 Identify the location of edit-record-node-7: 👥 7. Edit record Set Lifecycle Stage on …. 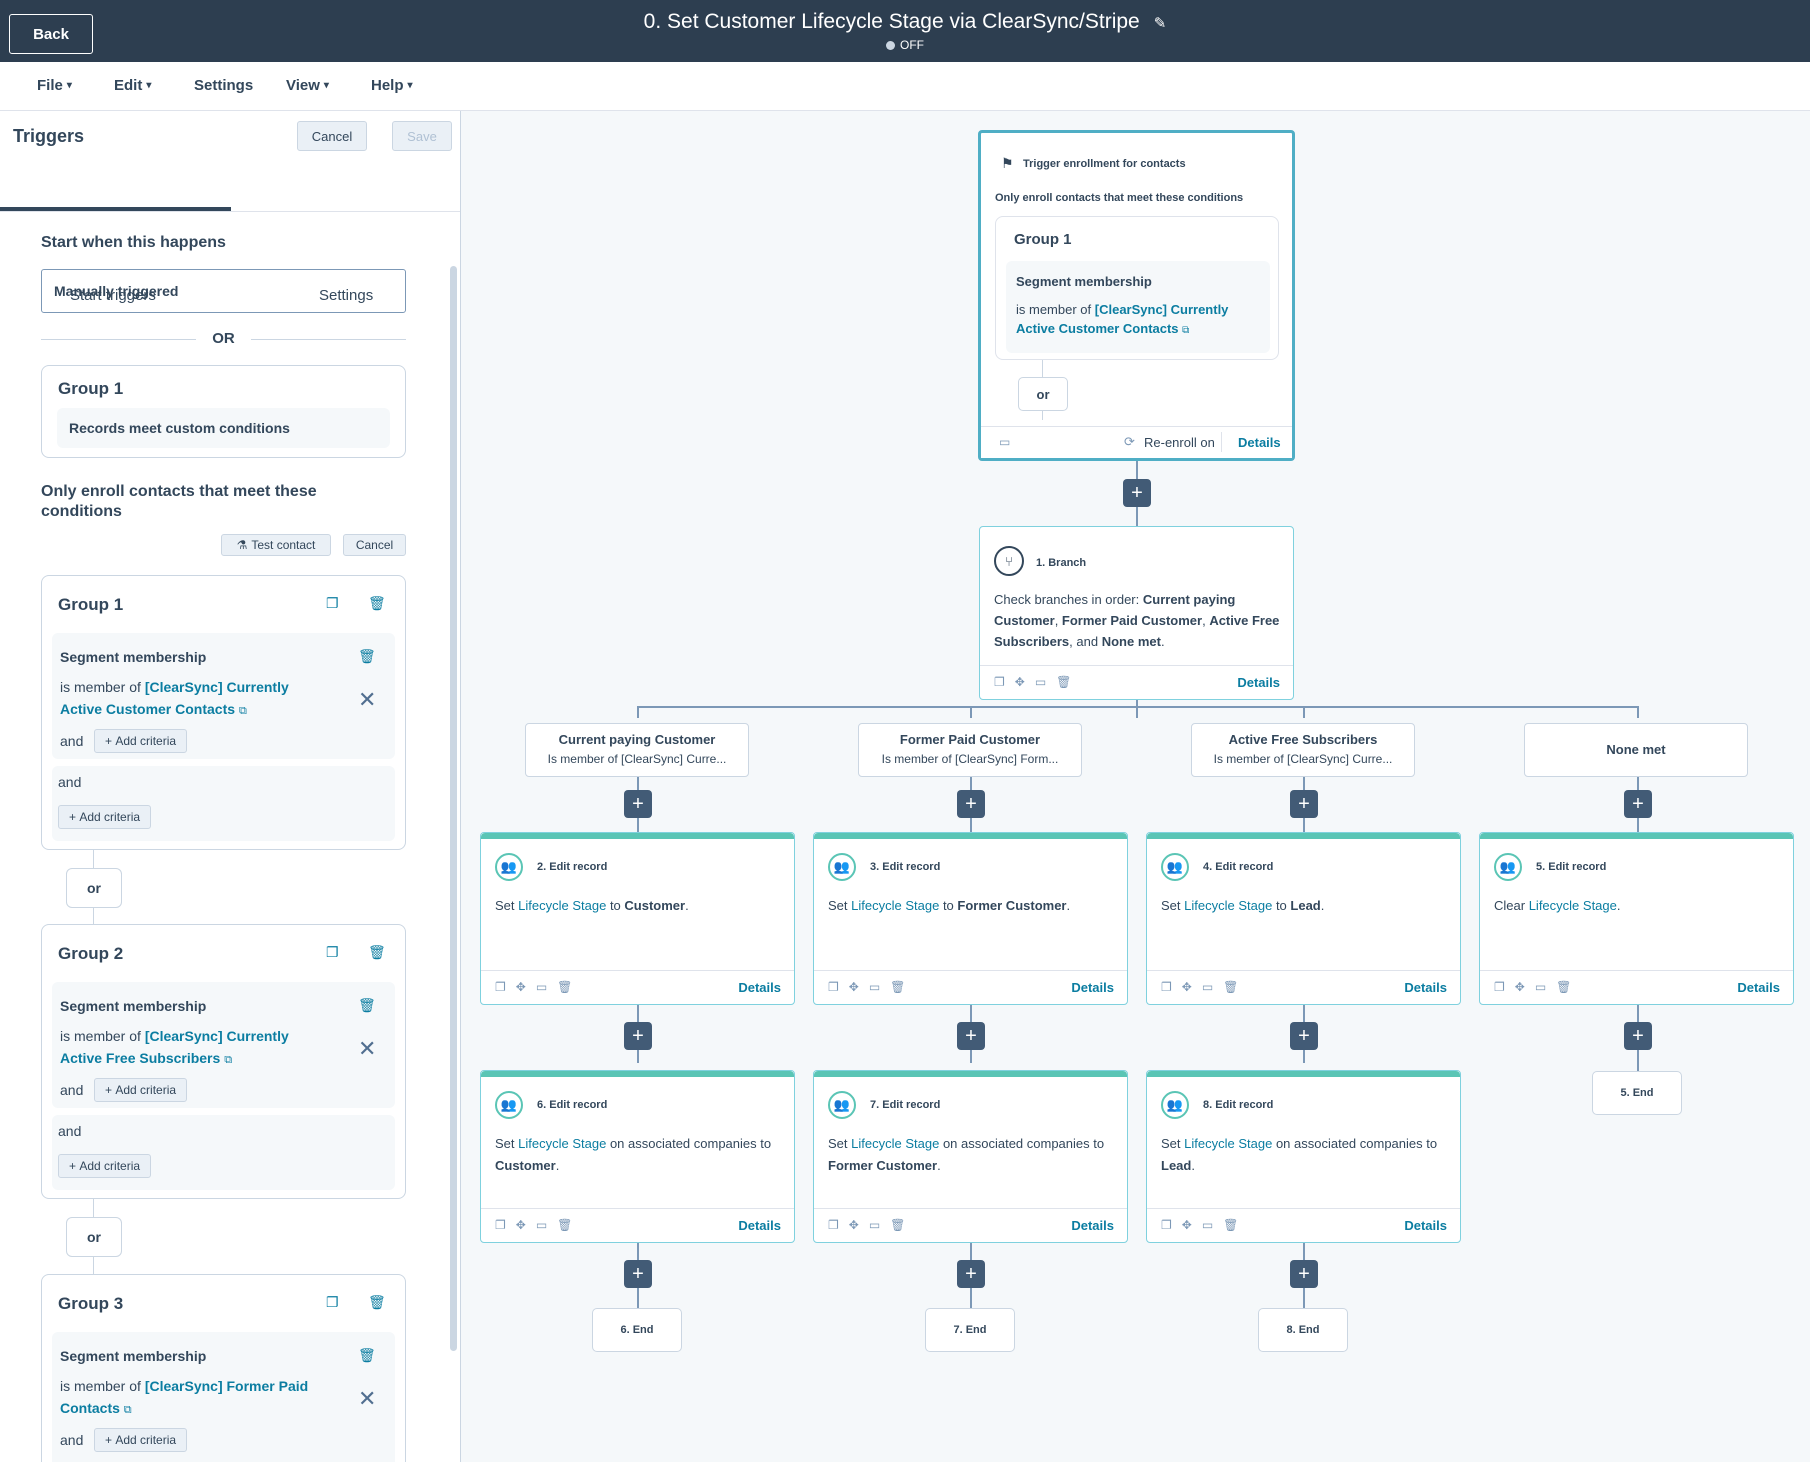
(970, 1156).